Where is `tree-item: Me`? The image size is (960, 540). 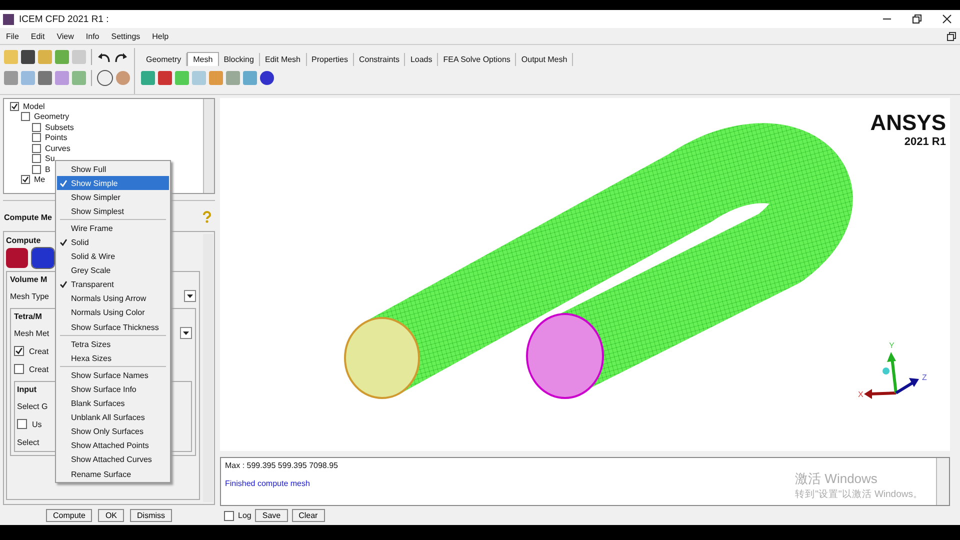 tree-item: Me is located at coordinates (40, 179).